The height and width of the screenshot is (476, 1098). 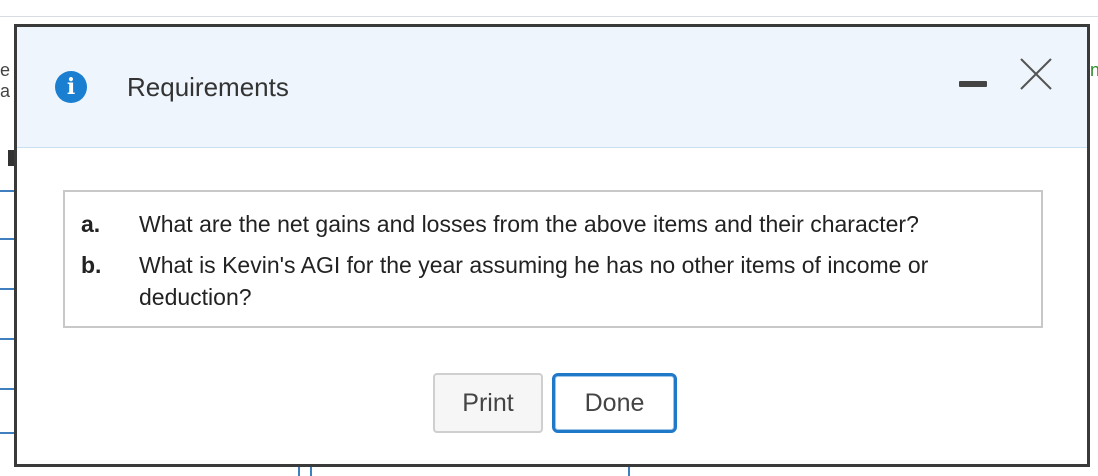 I want to click on minimize-icon, so click(x=973, y=84).